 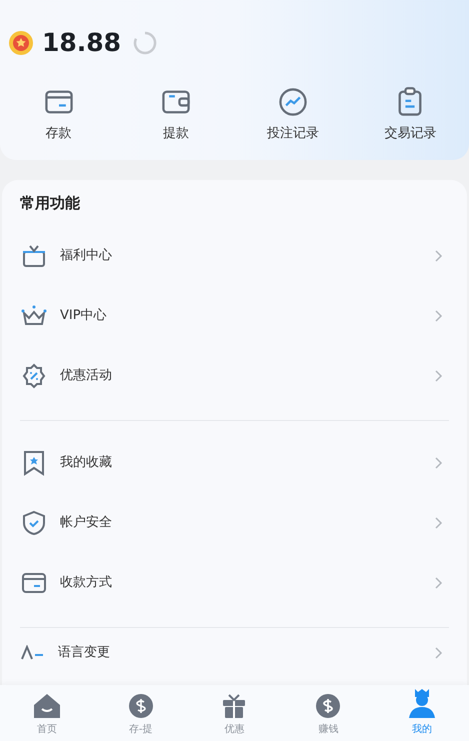 I want to click on quick-action-button: 提款, so click(x=176, y=114).